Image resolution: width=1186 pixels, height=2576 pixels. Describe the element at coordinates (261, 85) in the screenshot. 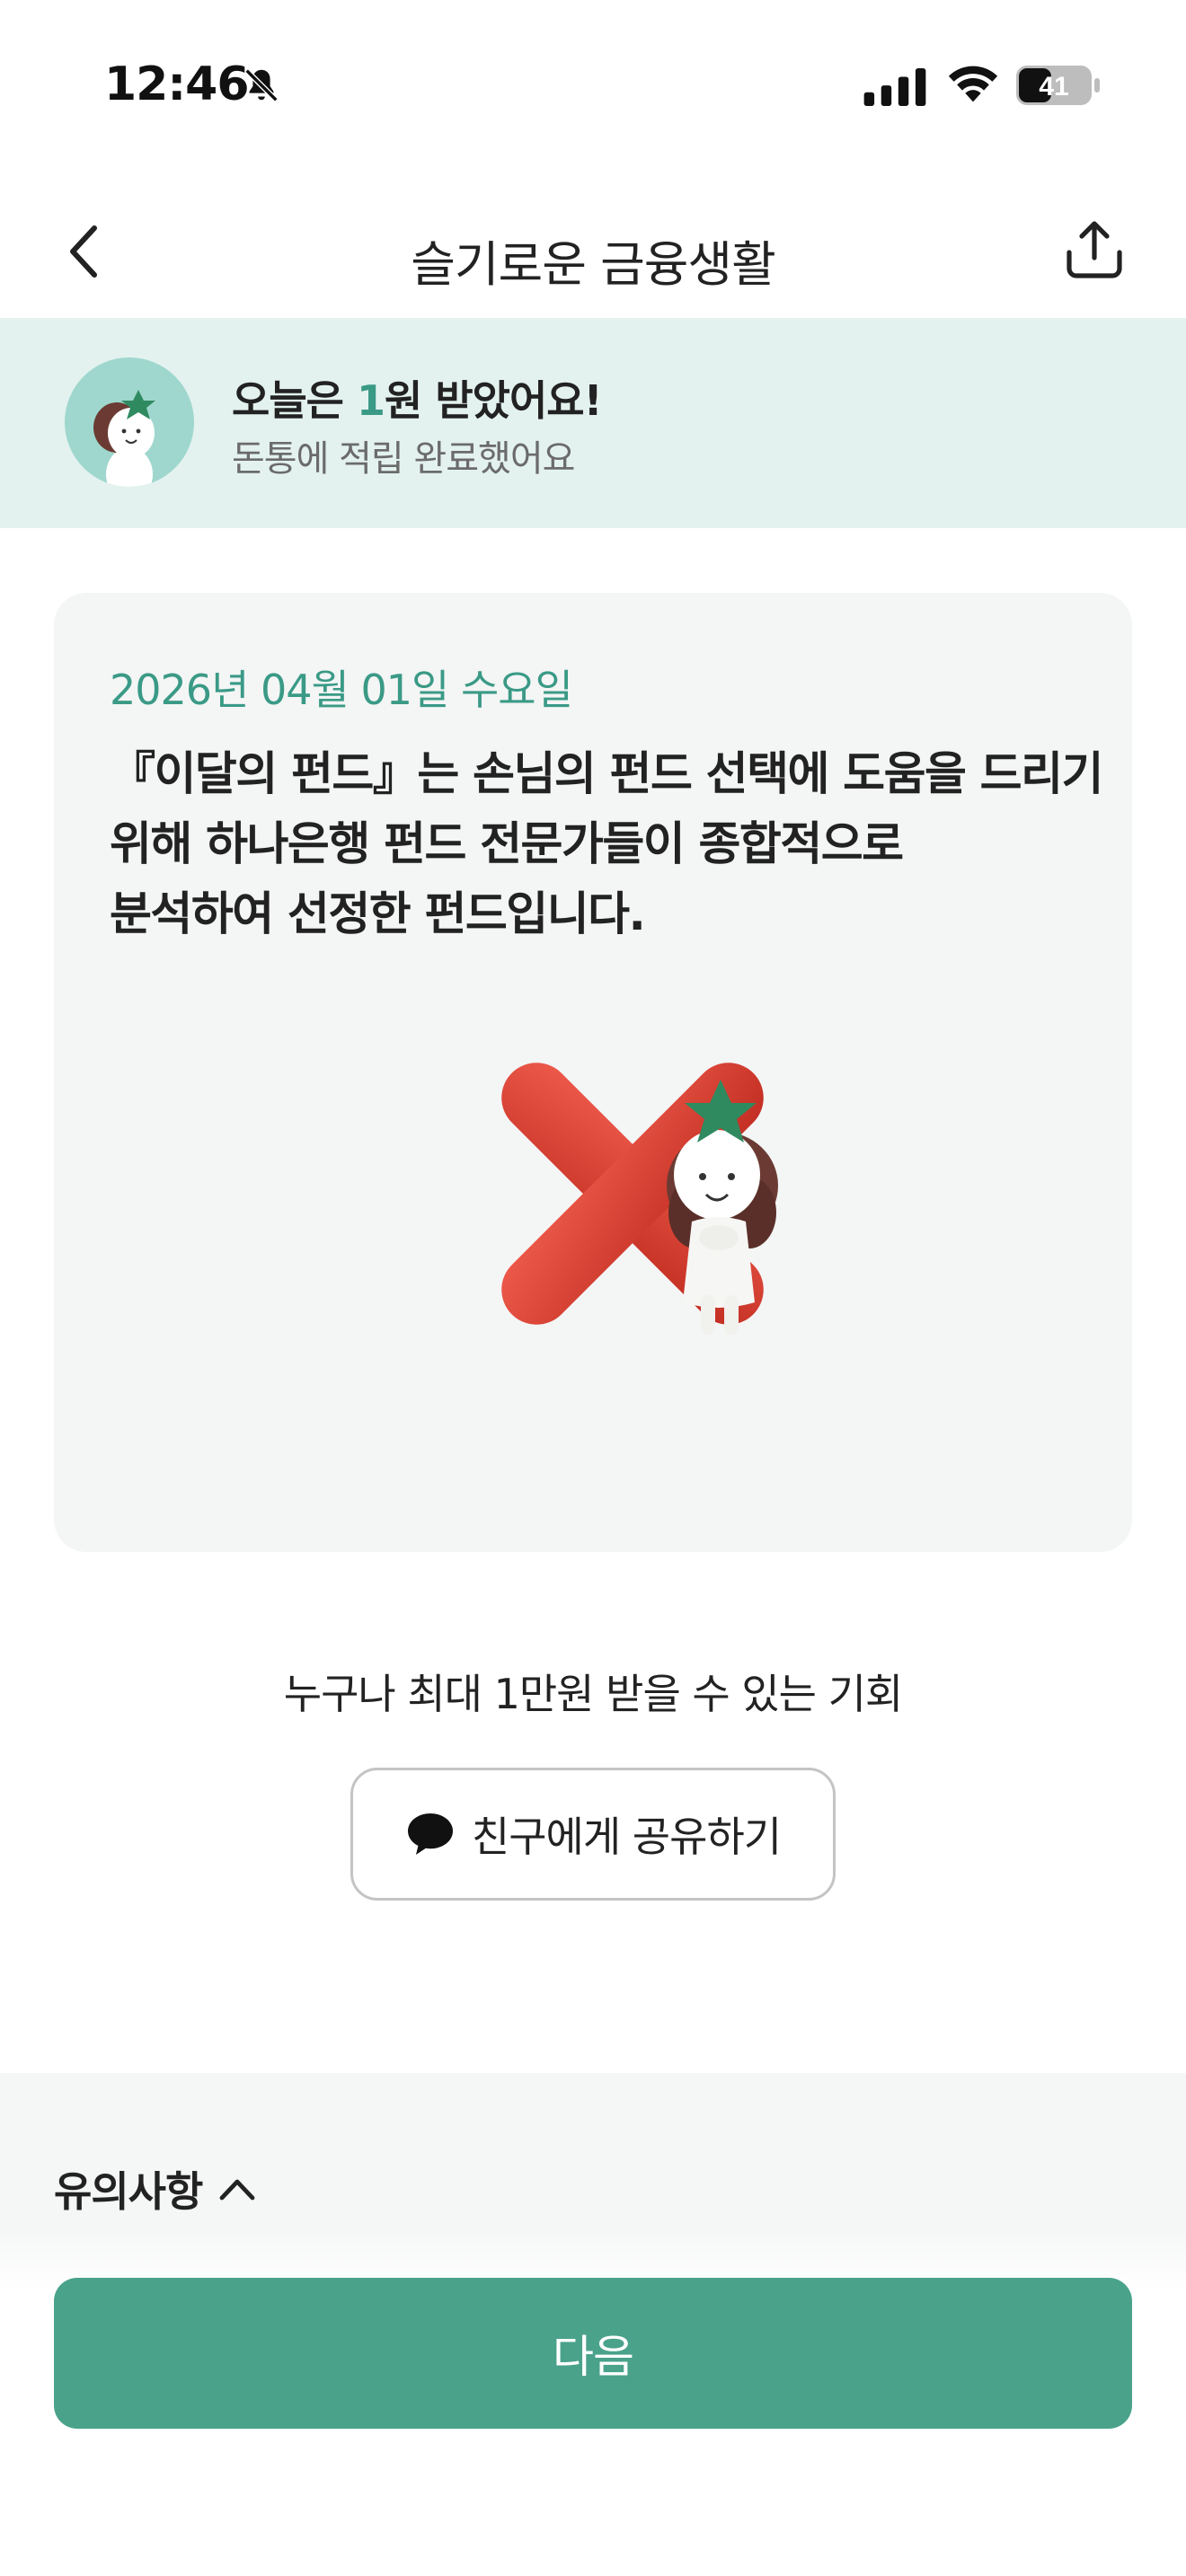

I see `bell-off-icon` at that location.